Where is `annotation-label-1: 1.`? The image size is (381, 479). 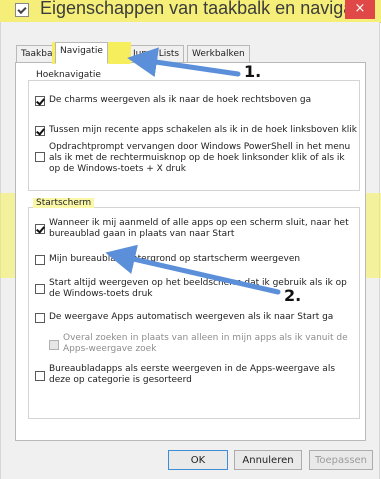
annotation-label-1: 1. is located at coordinates (253, 71).